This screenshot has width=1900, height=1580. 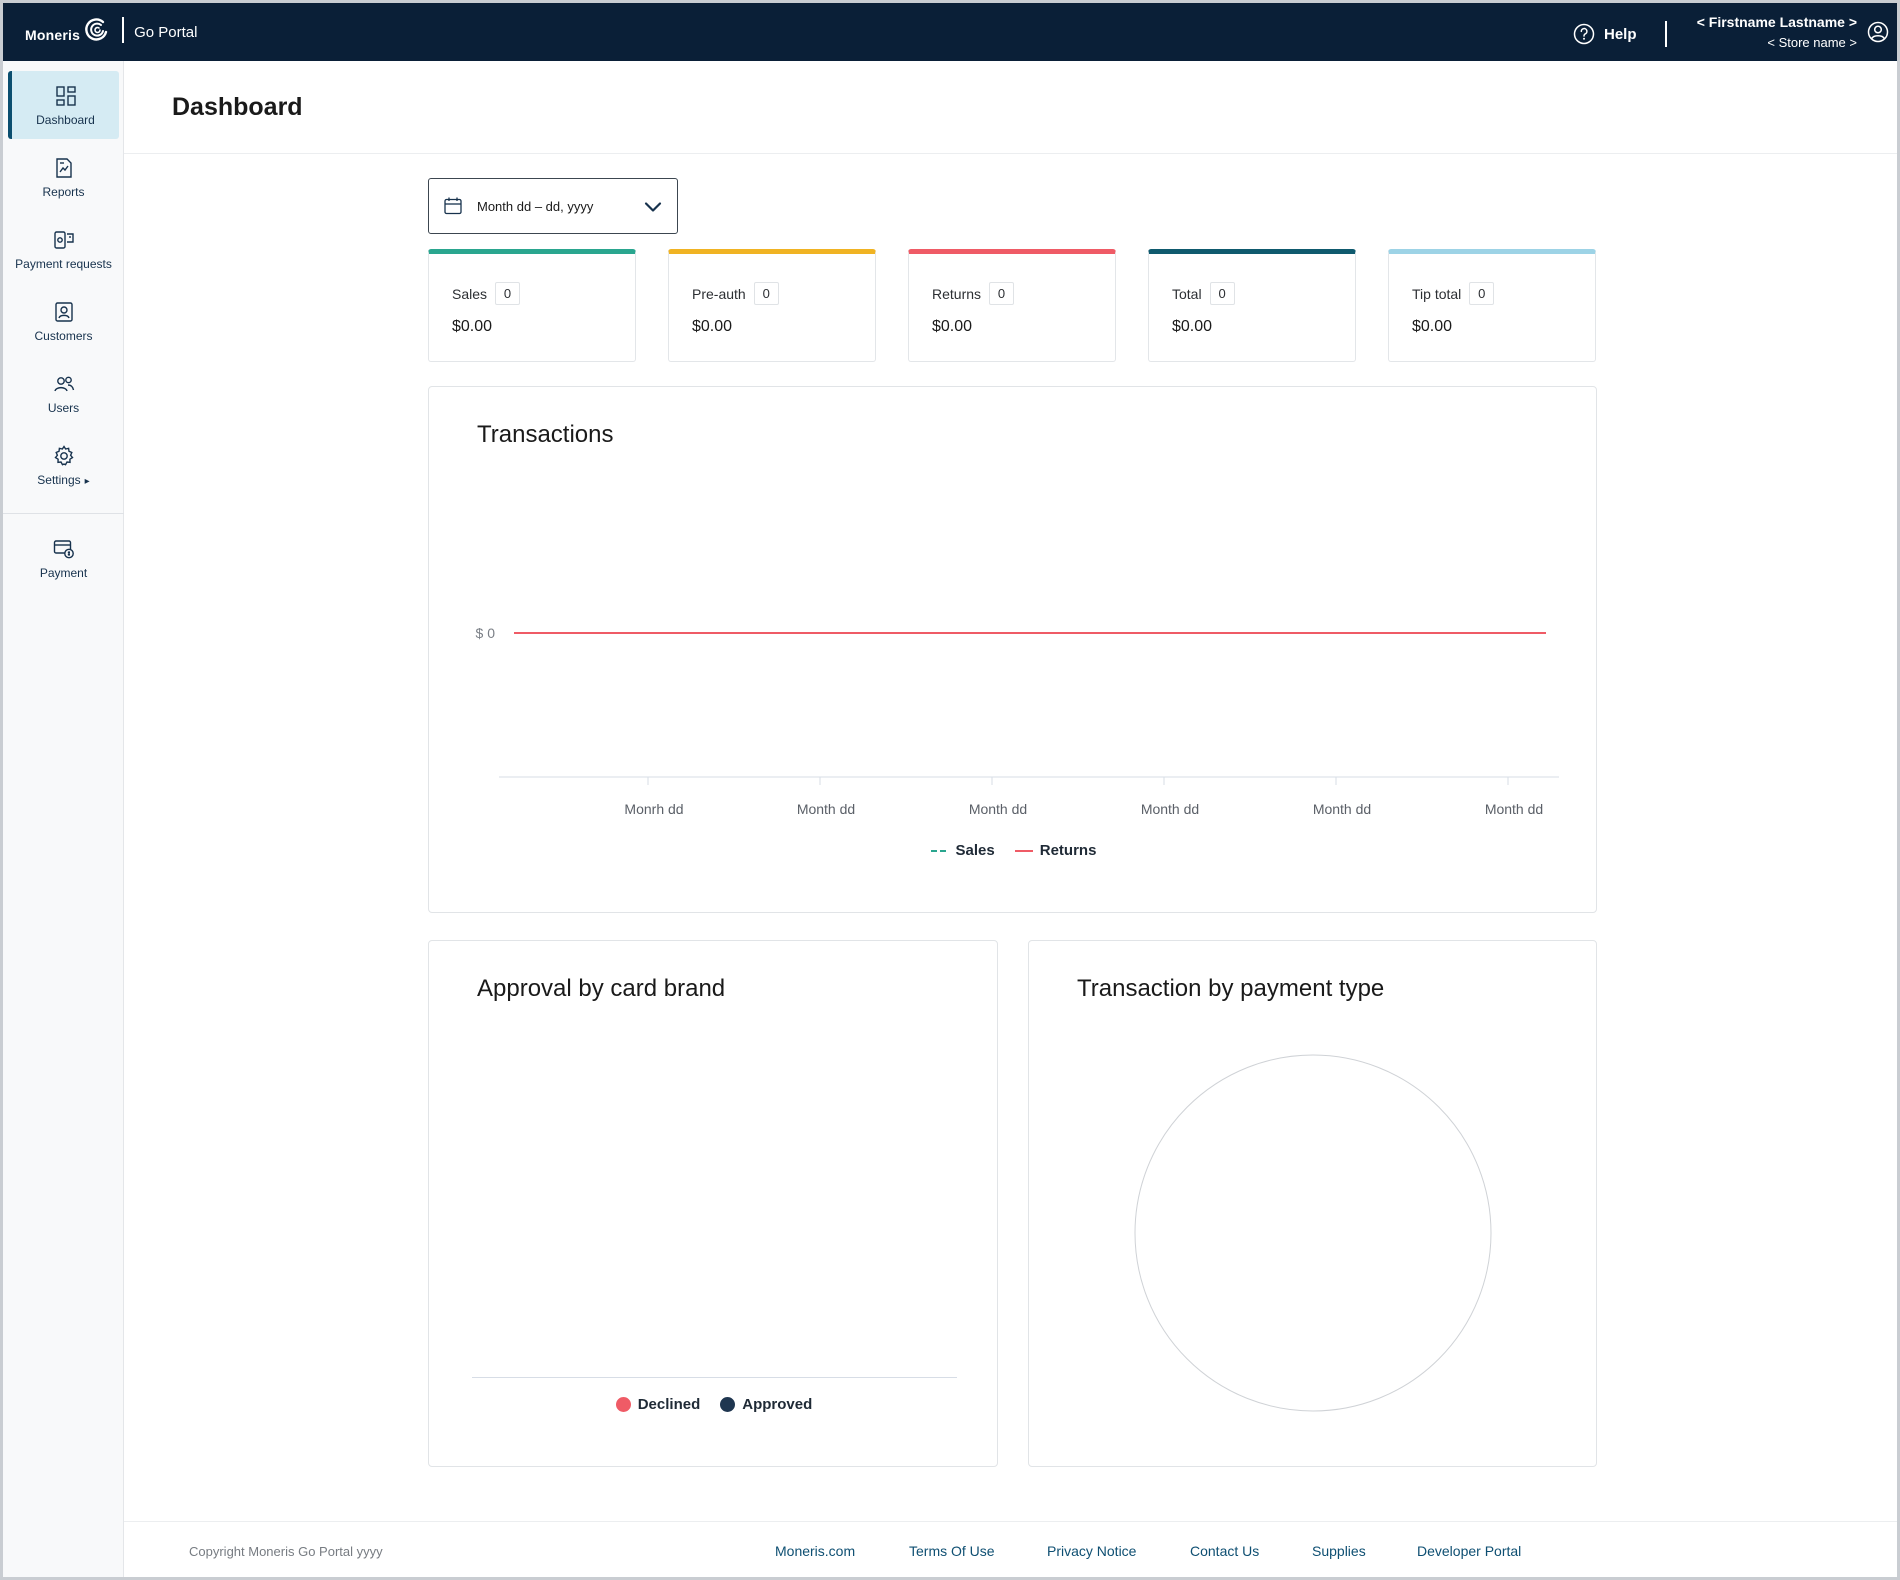 What do you see at coordinates (714, 1404) in the screenshot?
I see `approval-legend: Declined Approved` at bounding box center [714, 1404].